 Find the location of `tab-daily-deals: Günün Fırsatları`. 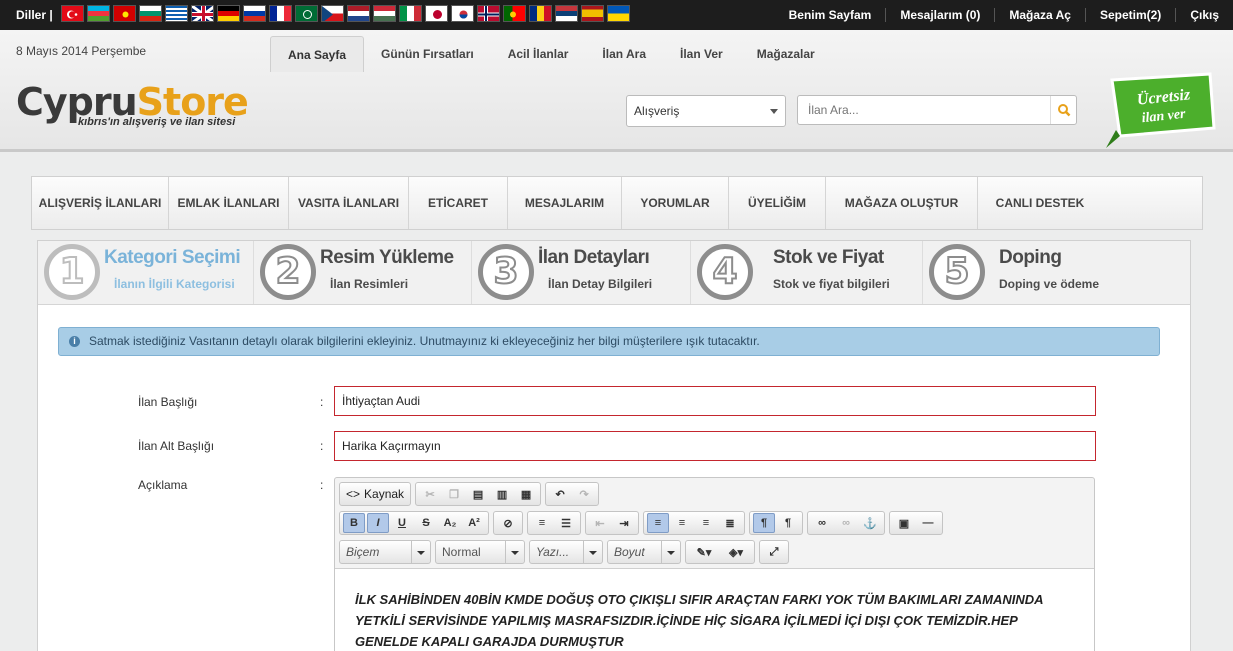

tab-daily-deals: Günün Fırsatları is located at coordinates (427, 54).